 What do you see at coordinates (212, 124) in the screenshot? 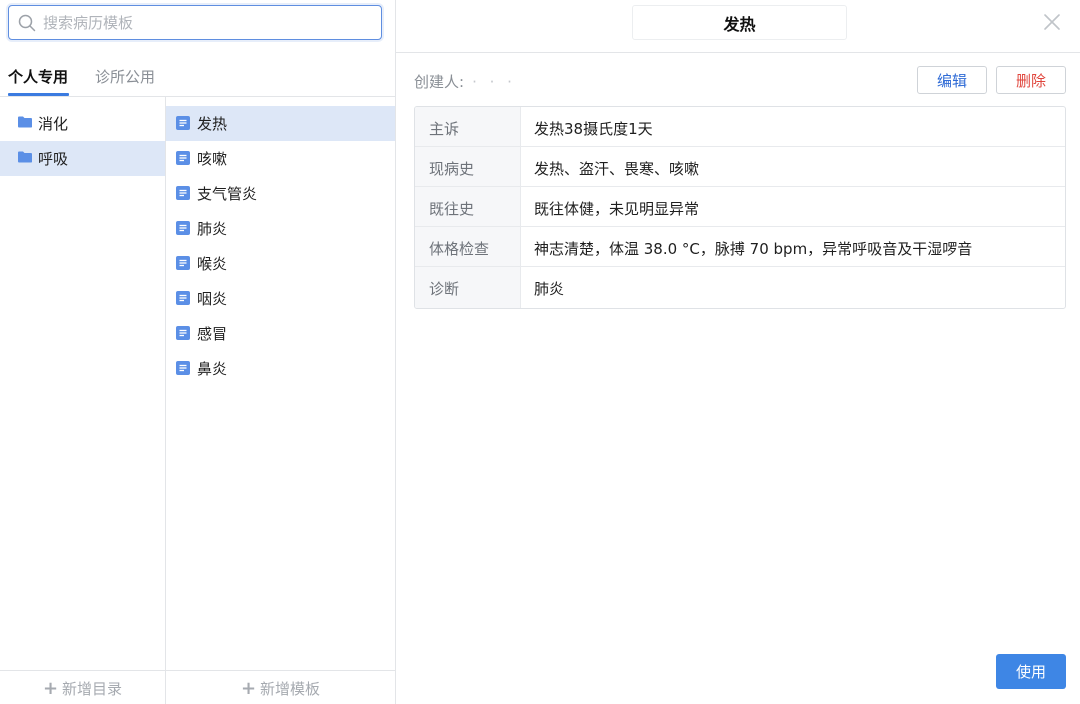
I see `template-label: 发热` at bounding box center [212, 124].